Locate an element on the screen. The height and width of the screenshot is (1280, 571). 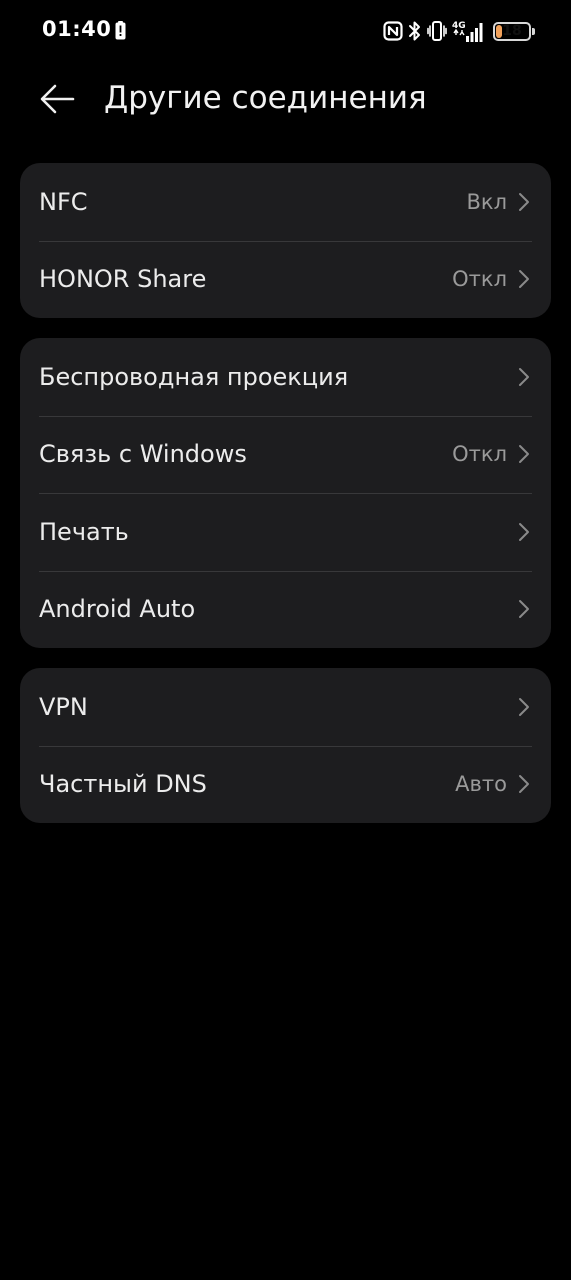
settings-group-network: VPN Частный DNS Авто is located at coordinates (285, 745).